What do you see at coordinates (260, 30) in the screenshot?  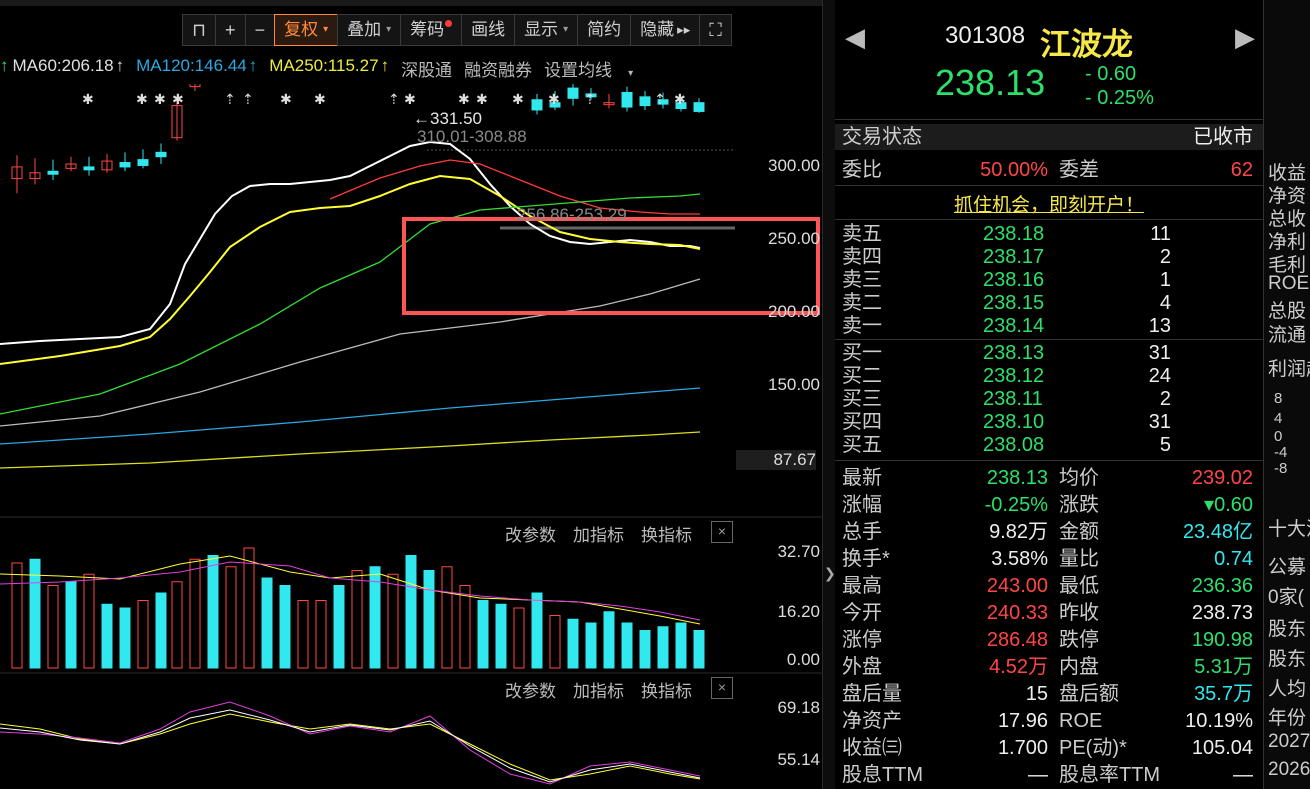 I see `zoom-out-button: −` at bounding box center [260, 30].